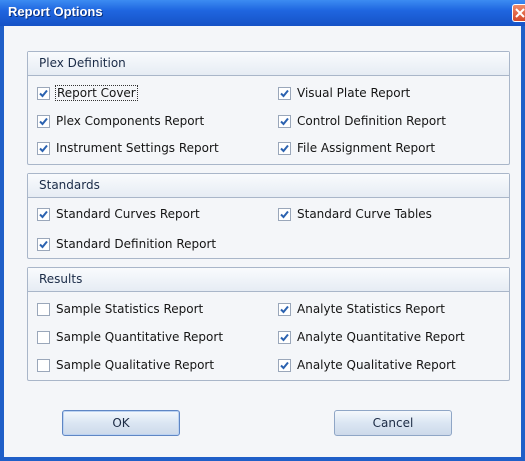 Image resolution: width=525 pixels, height=461 pixels. Describe the element at coordinates (130, 309) in the screenshot. I see `checkbox-label: Sample Statistics Report` at that location.